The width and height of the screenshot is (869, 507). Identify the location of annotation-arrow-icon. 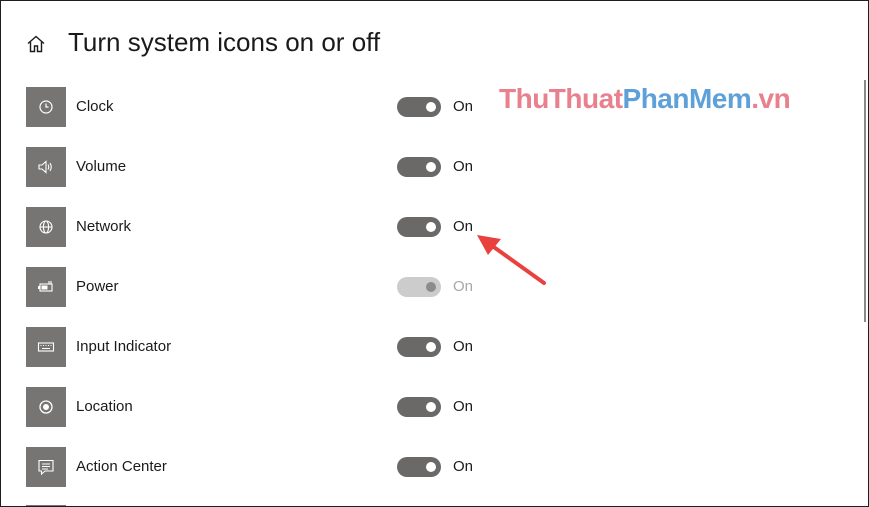
(511, 260).